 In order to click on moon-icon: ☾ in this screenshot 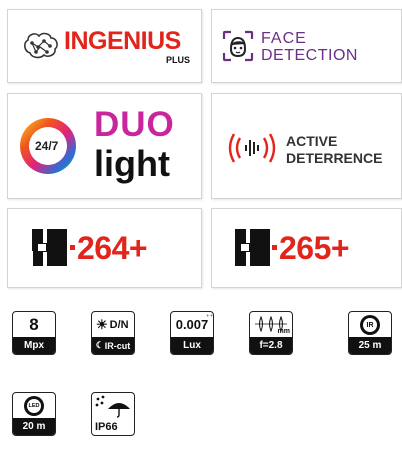, I will do `click(99, 345)`.